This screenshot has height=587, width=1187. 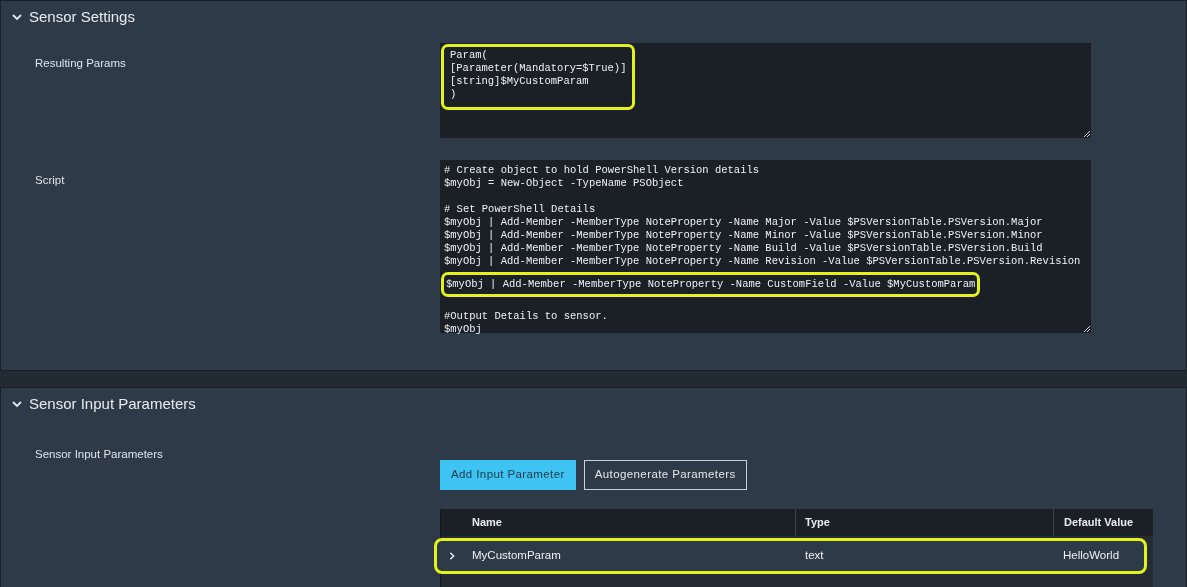 I want to click on table-cell-text: text, so click(x=814, y=556).